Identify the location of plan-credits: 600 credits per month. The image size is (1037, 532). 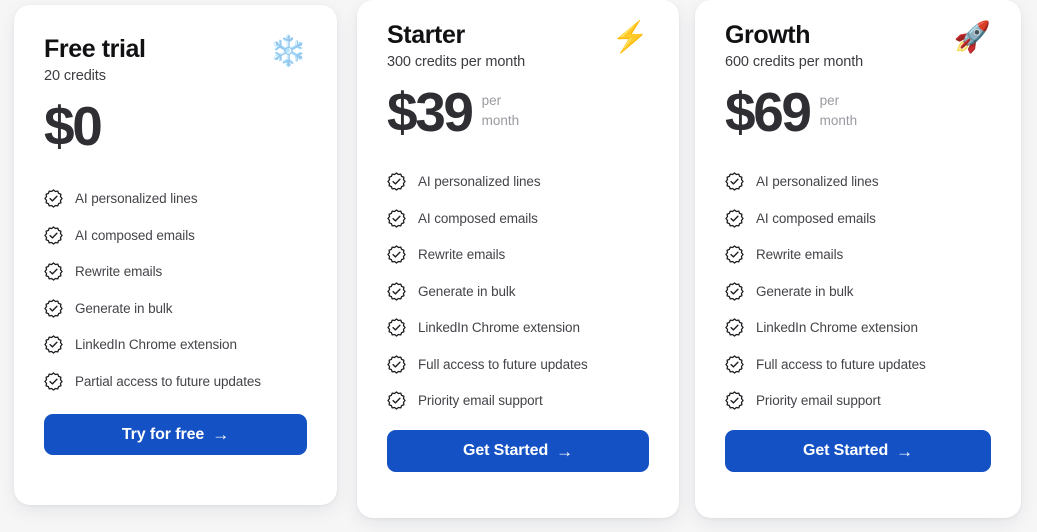
(794, 62).